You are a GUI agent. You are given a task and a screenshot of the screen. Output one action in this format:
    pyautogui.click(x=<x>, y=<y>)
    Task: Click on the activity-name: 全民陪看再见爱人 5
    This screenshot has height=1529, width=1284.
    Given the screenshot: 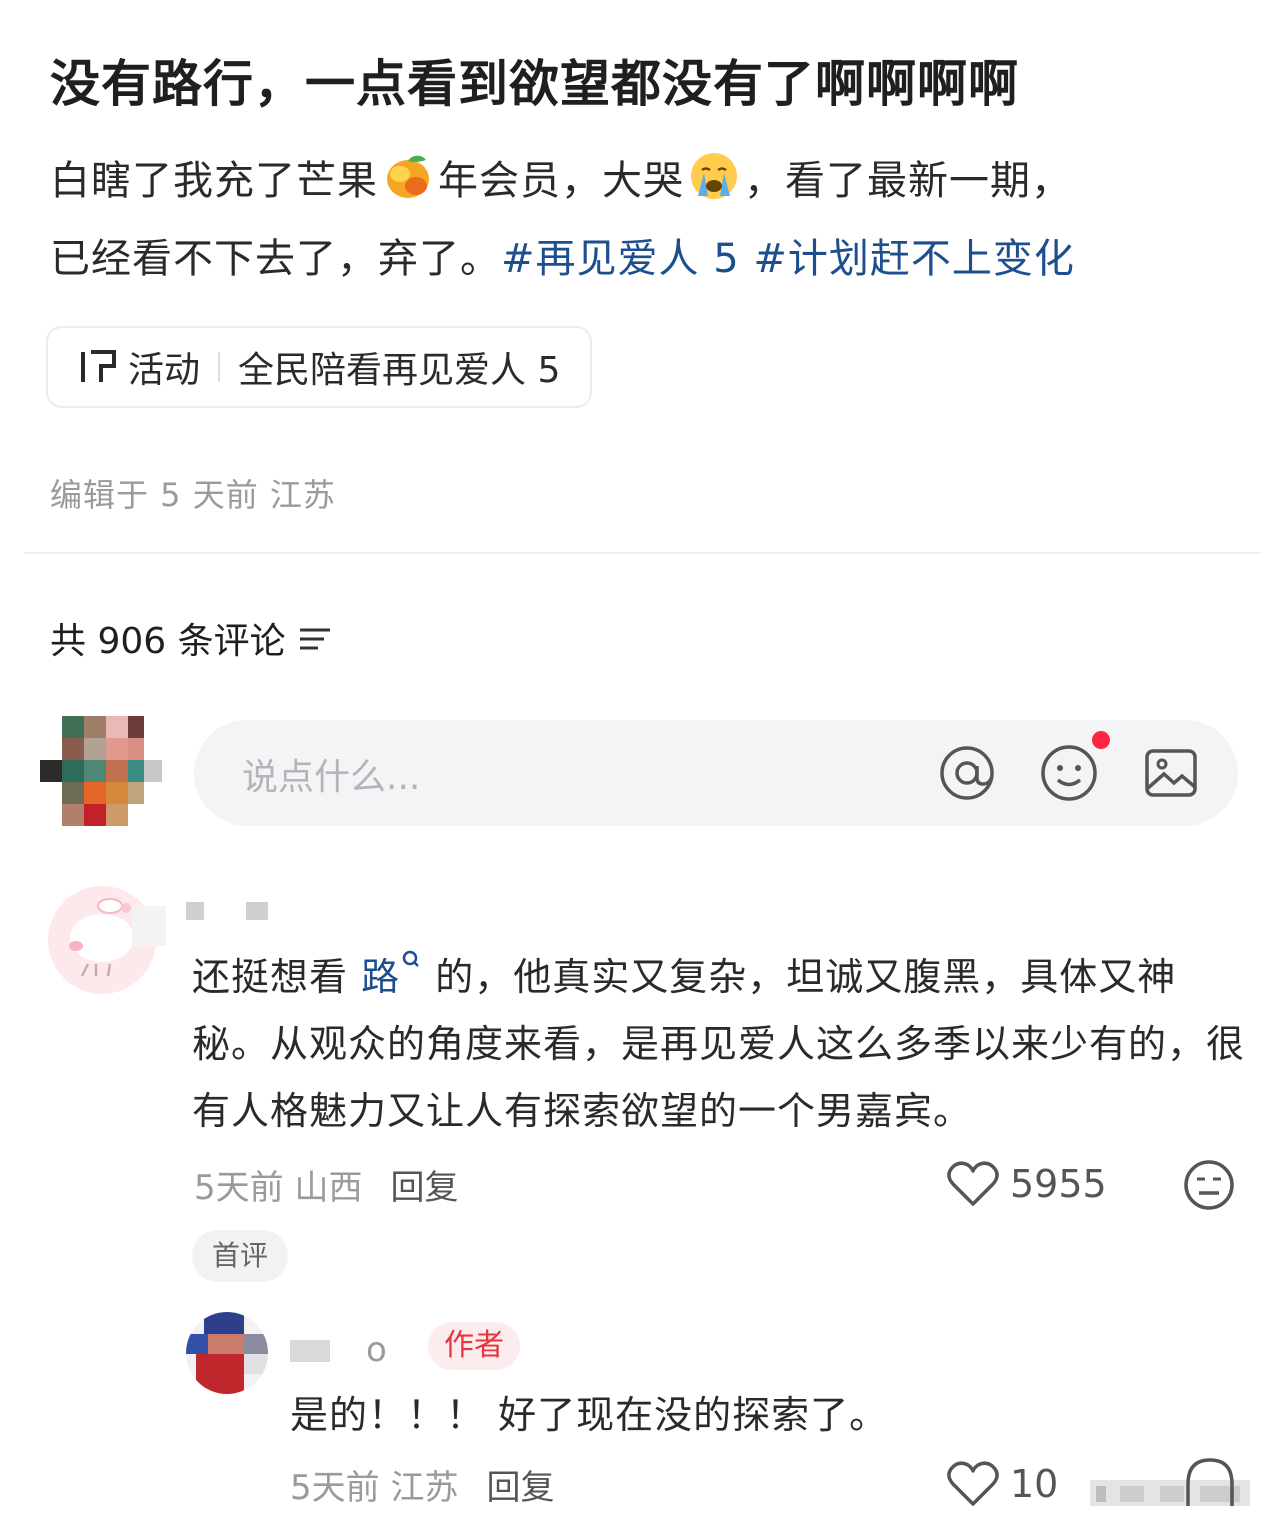 What is the action you would take?
    pyautogui.click(x=399, y=370)
    